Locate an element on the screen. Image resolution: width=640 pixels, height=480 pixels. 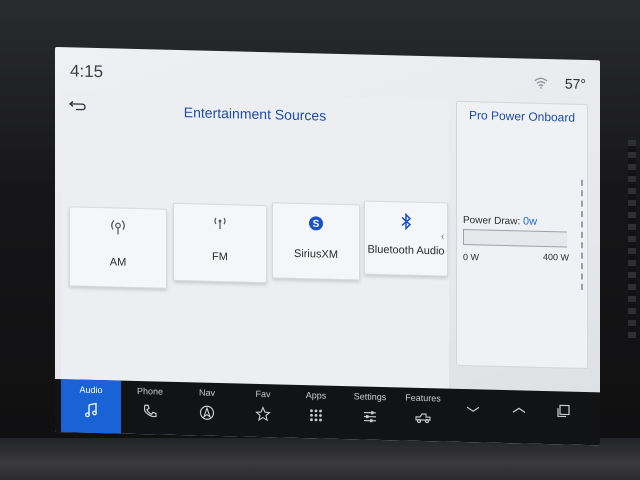
source-tile-am: AM is located at coordinates (118, 247).